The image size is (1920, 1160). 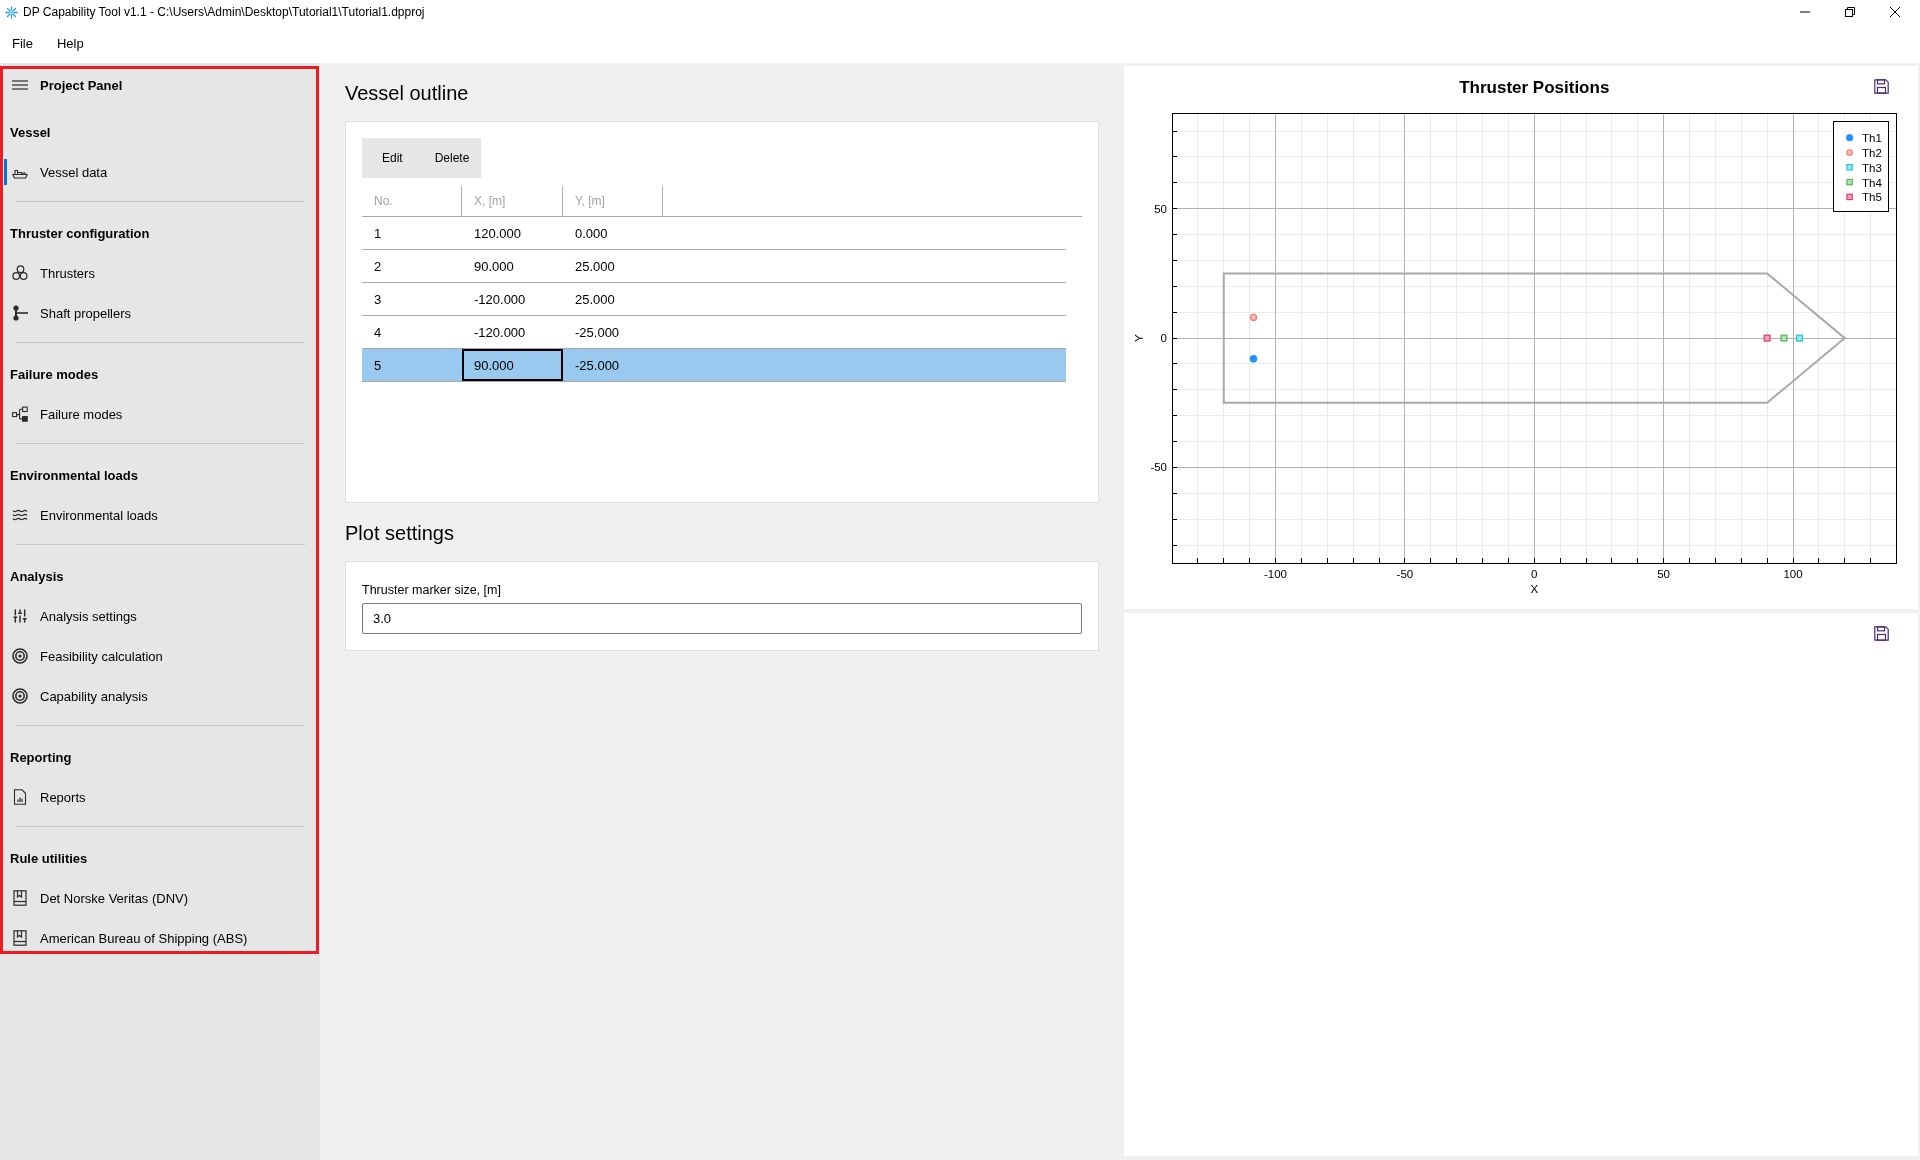 What do you see at coordinates (81, 85) in the screenshot?
I see `panel-title: Project Panel` at bounding box center [81, 85].